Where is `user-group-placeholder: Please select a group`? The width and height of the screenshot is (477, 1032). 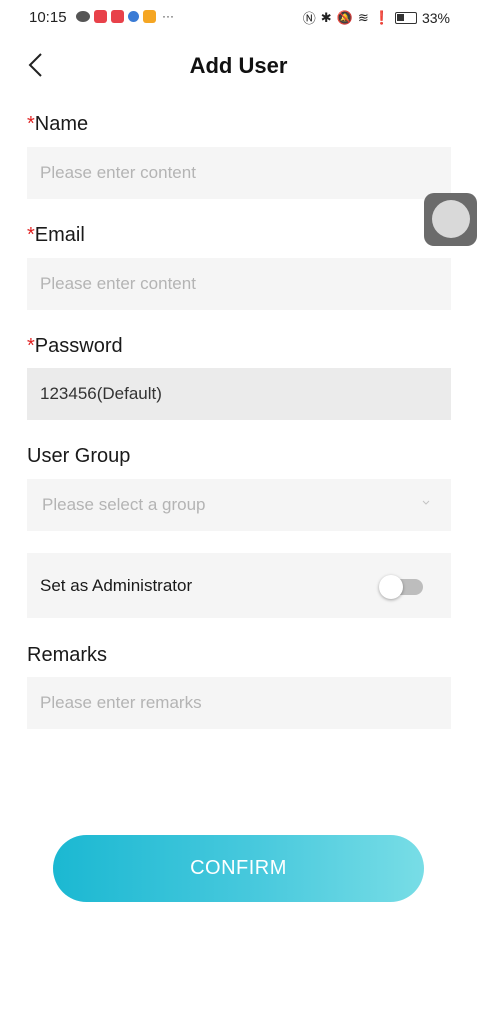
user-group-placeholder: Please select a group is located at coordinates (124, 504).